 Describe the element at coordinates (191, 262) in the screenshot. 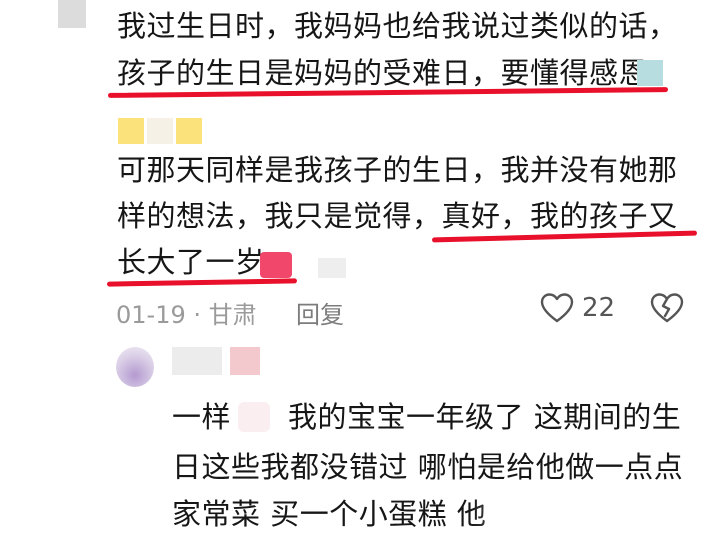

I see `comment-line-5: 长大了一岁` at that location.